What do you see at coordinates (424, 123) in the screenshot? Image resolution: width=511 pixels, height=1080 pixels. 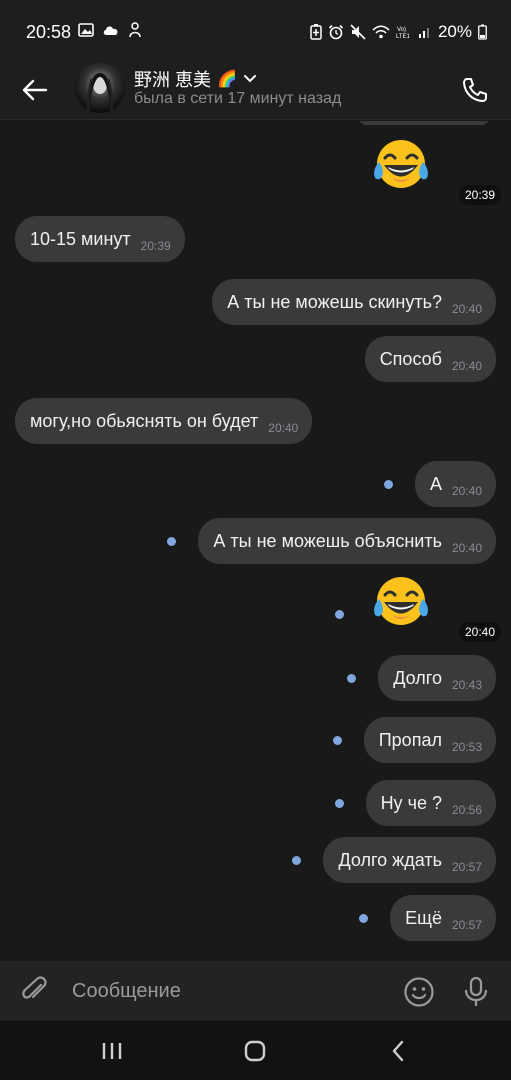 I see `previous-message-bubble` at bounding box center [424, 123].